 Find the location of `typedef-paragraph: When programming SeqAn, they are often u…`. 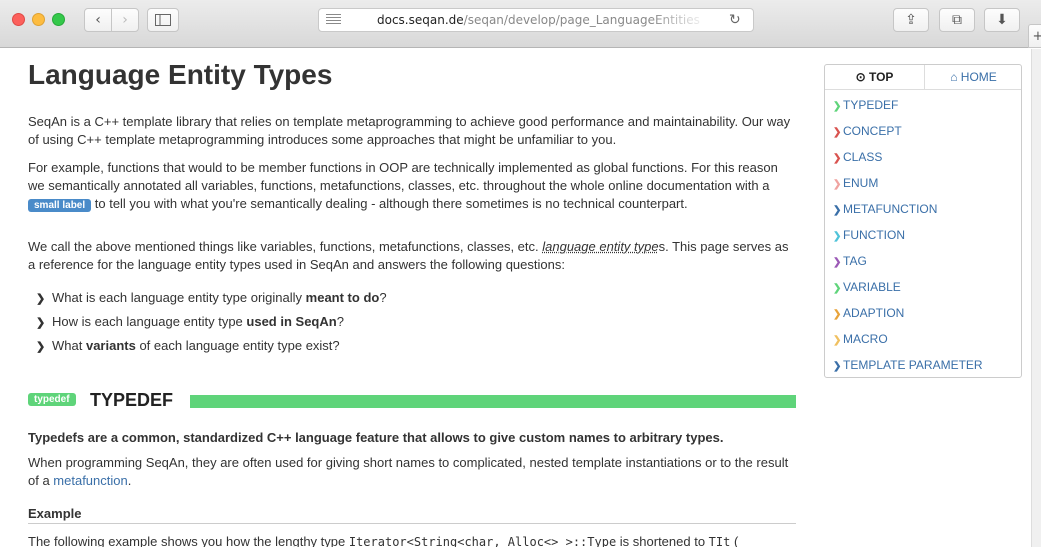

typedef-paragraph: When programming SeqAn, they are often u… is located at coordinates (412, 472).